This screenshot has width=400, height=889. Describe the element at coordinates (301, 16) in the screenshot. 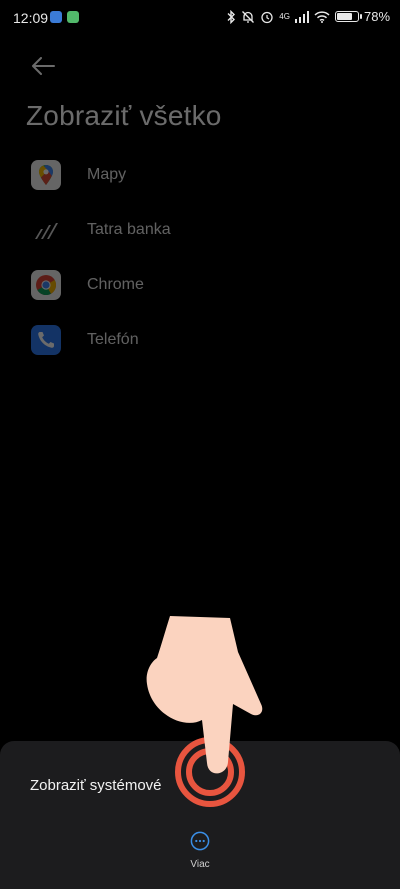

I see `signal-icon` at that location.